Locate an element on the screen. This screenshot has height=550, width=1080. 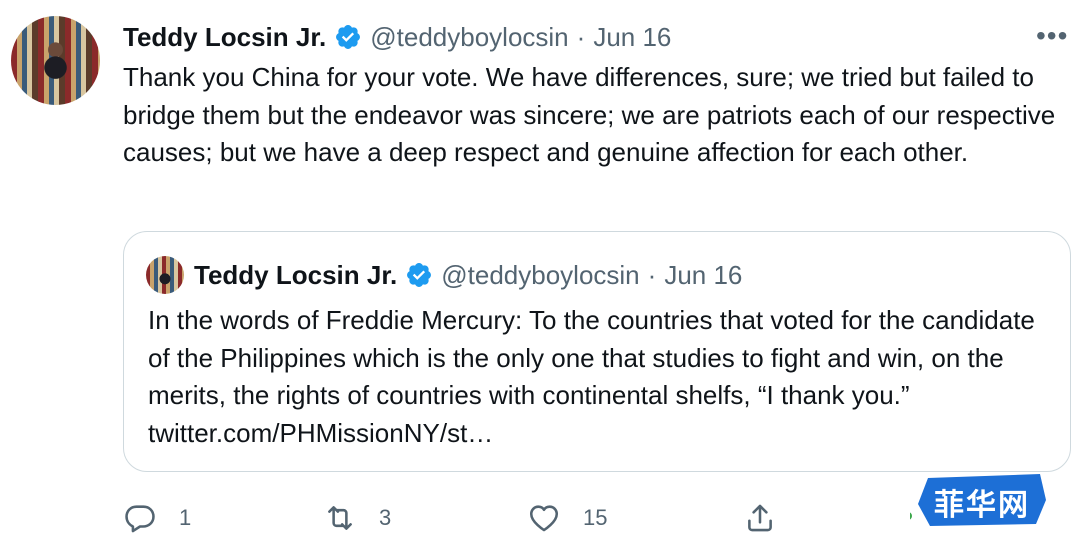
share-button is located at coordinates (760, 518).